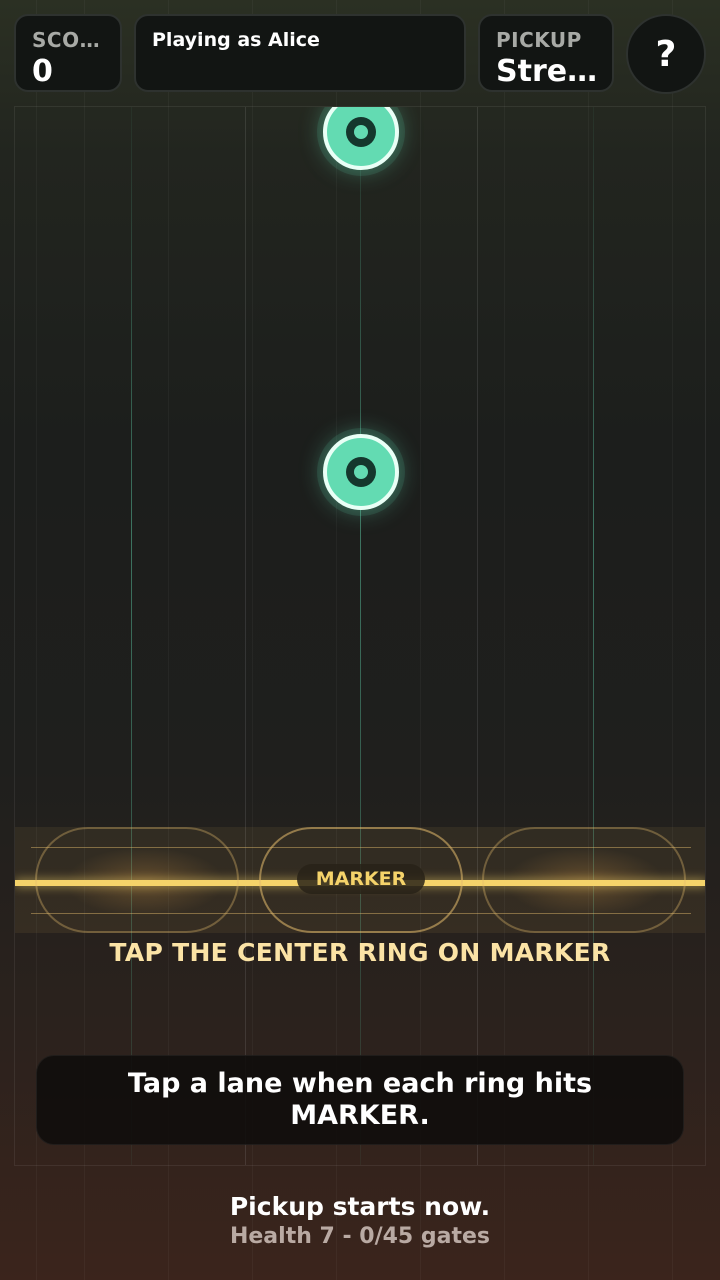 Image resolution: width=720 pixels, height=1280 pixels. I want to click on tip-text: Tap a lane when each ring hits MARKER., so click(360, 1099).